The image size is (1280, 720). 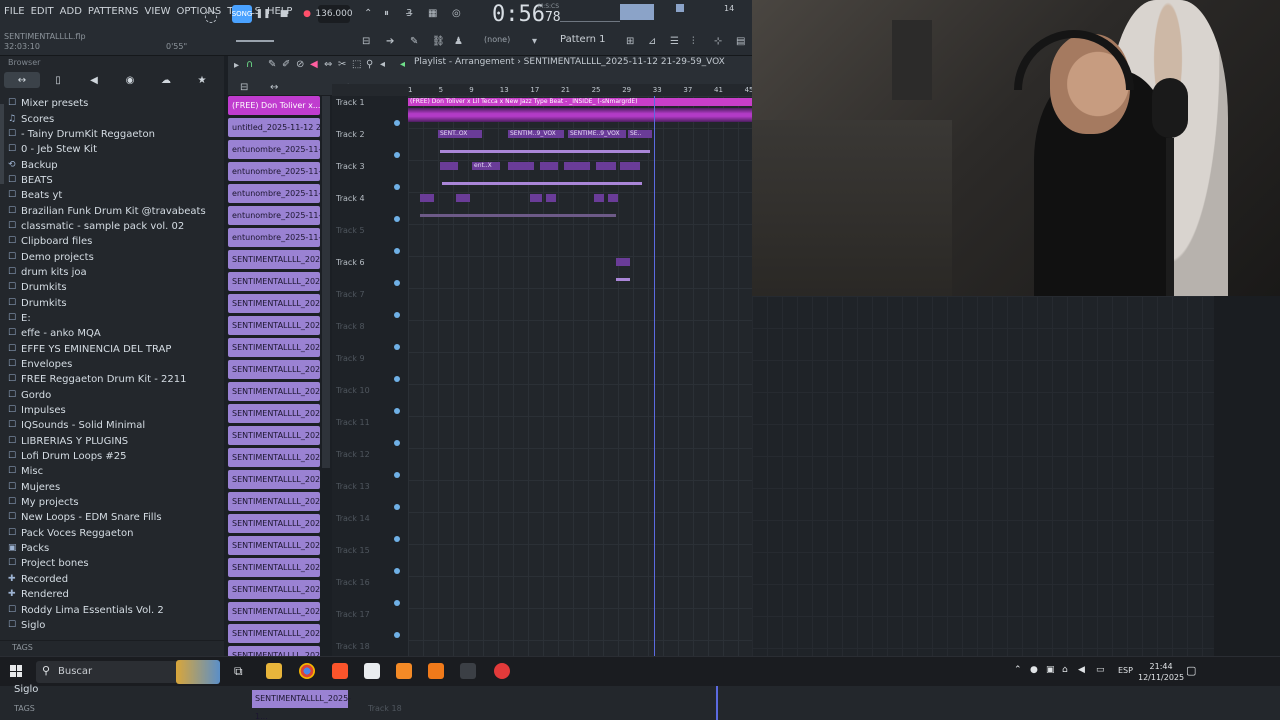 What do you see at coordinates (350, 326) in the screenshot?
I see `track-label: Track 8` at bounding box center [350, 326].